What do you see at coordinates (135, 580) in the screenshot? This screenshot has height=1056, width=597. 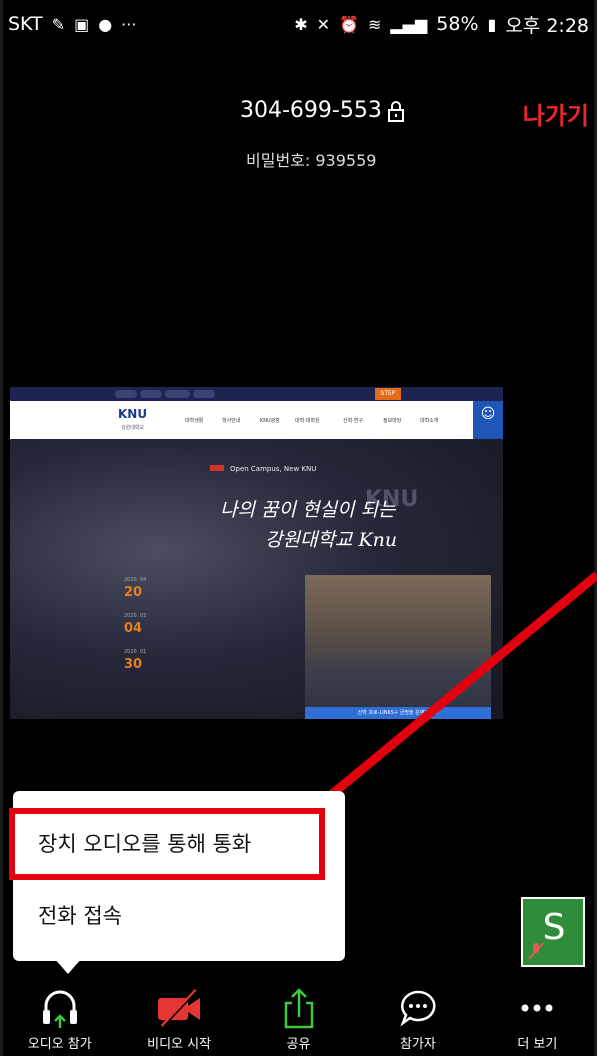 I see `site-date-small: 2020. 04` at bounding box center [135, 580].